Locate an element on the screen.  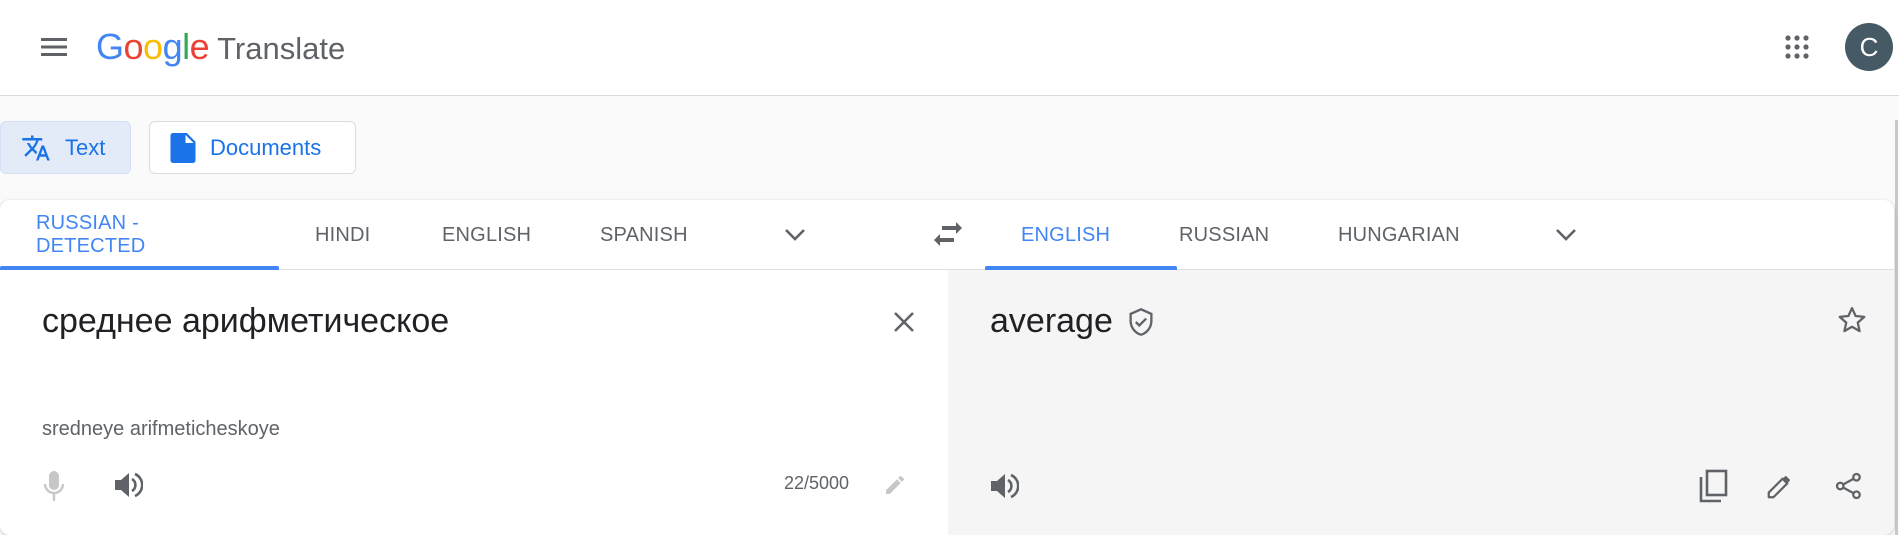
transliteration-text: sredneye arifmeticheskoye is located at coordinates (161, 429).